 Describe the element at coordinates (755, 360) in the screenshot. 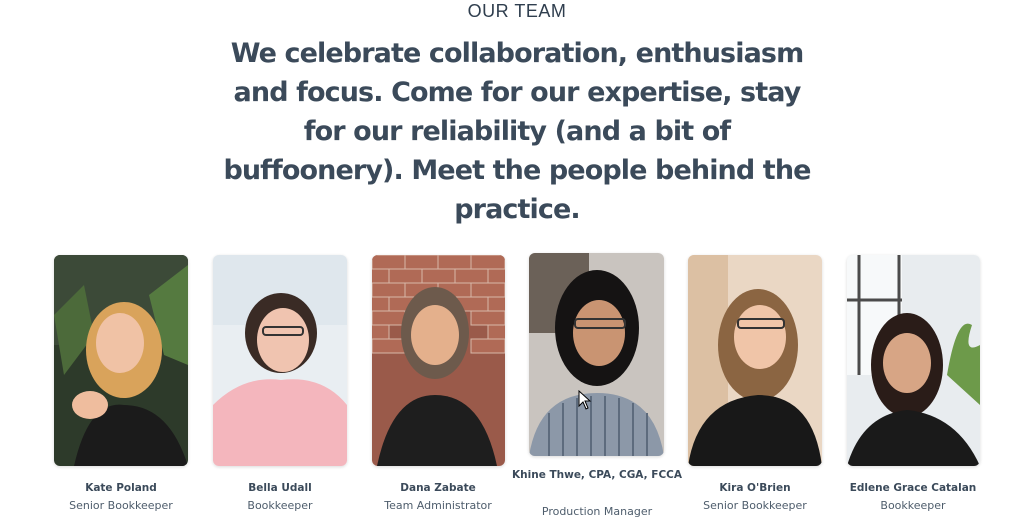

I see `team-photo-kira-obrien` at that location.